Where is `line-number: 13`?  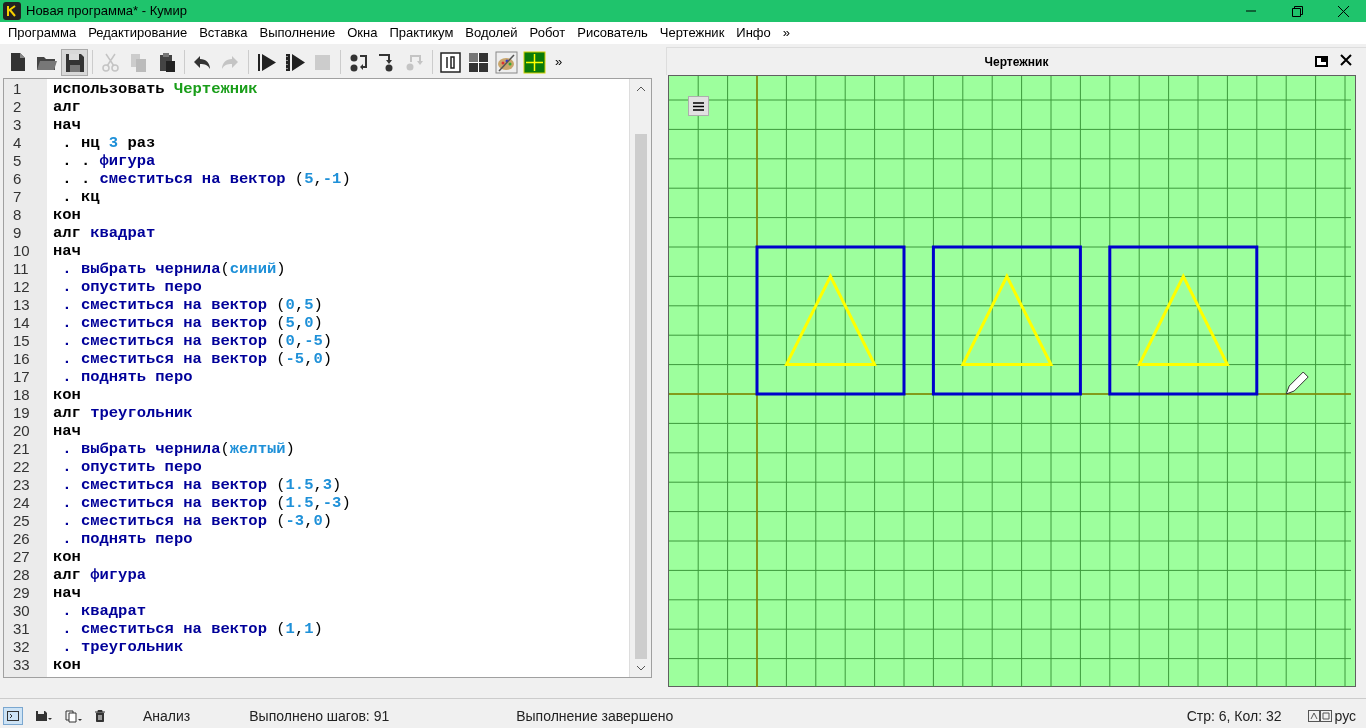 line-number: 13 is located at coordinates (21, 305).